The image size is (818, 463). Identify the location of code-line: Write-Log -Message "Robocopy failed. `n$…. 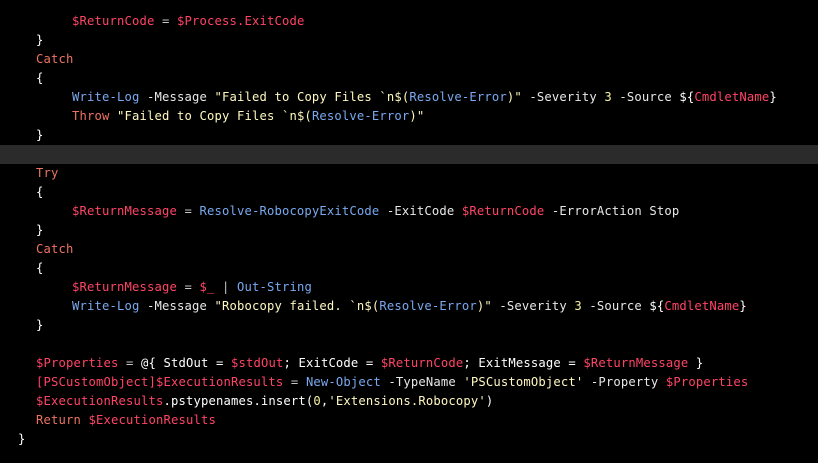
(409, 306).